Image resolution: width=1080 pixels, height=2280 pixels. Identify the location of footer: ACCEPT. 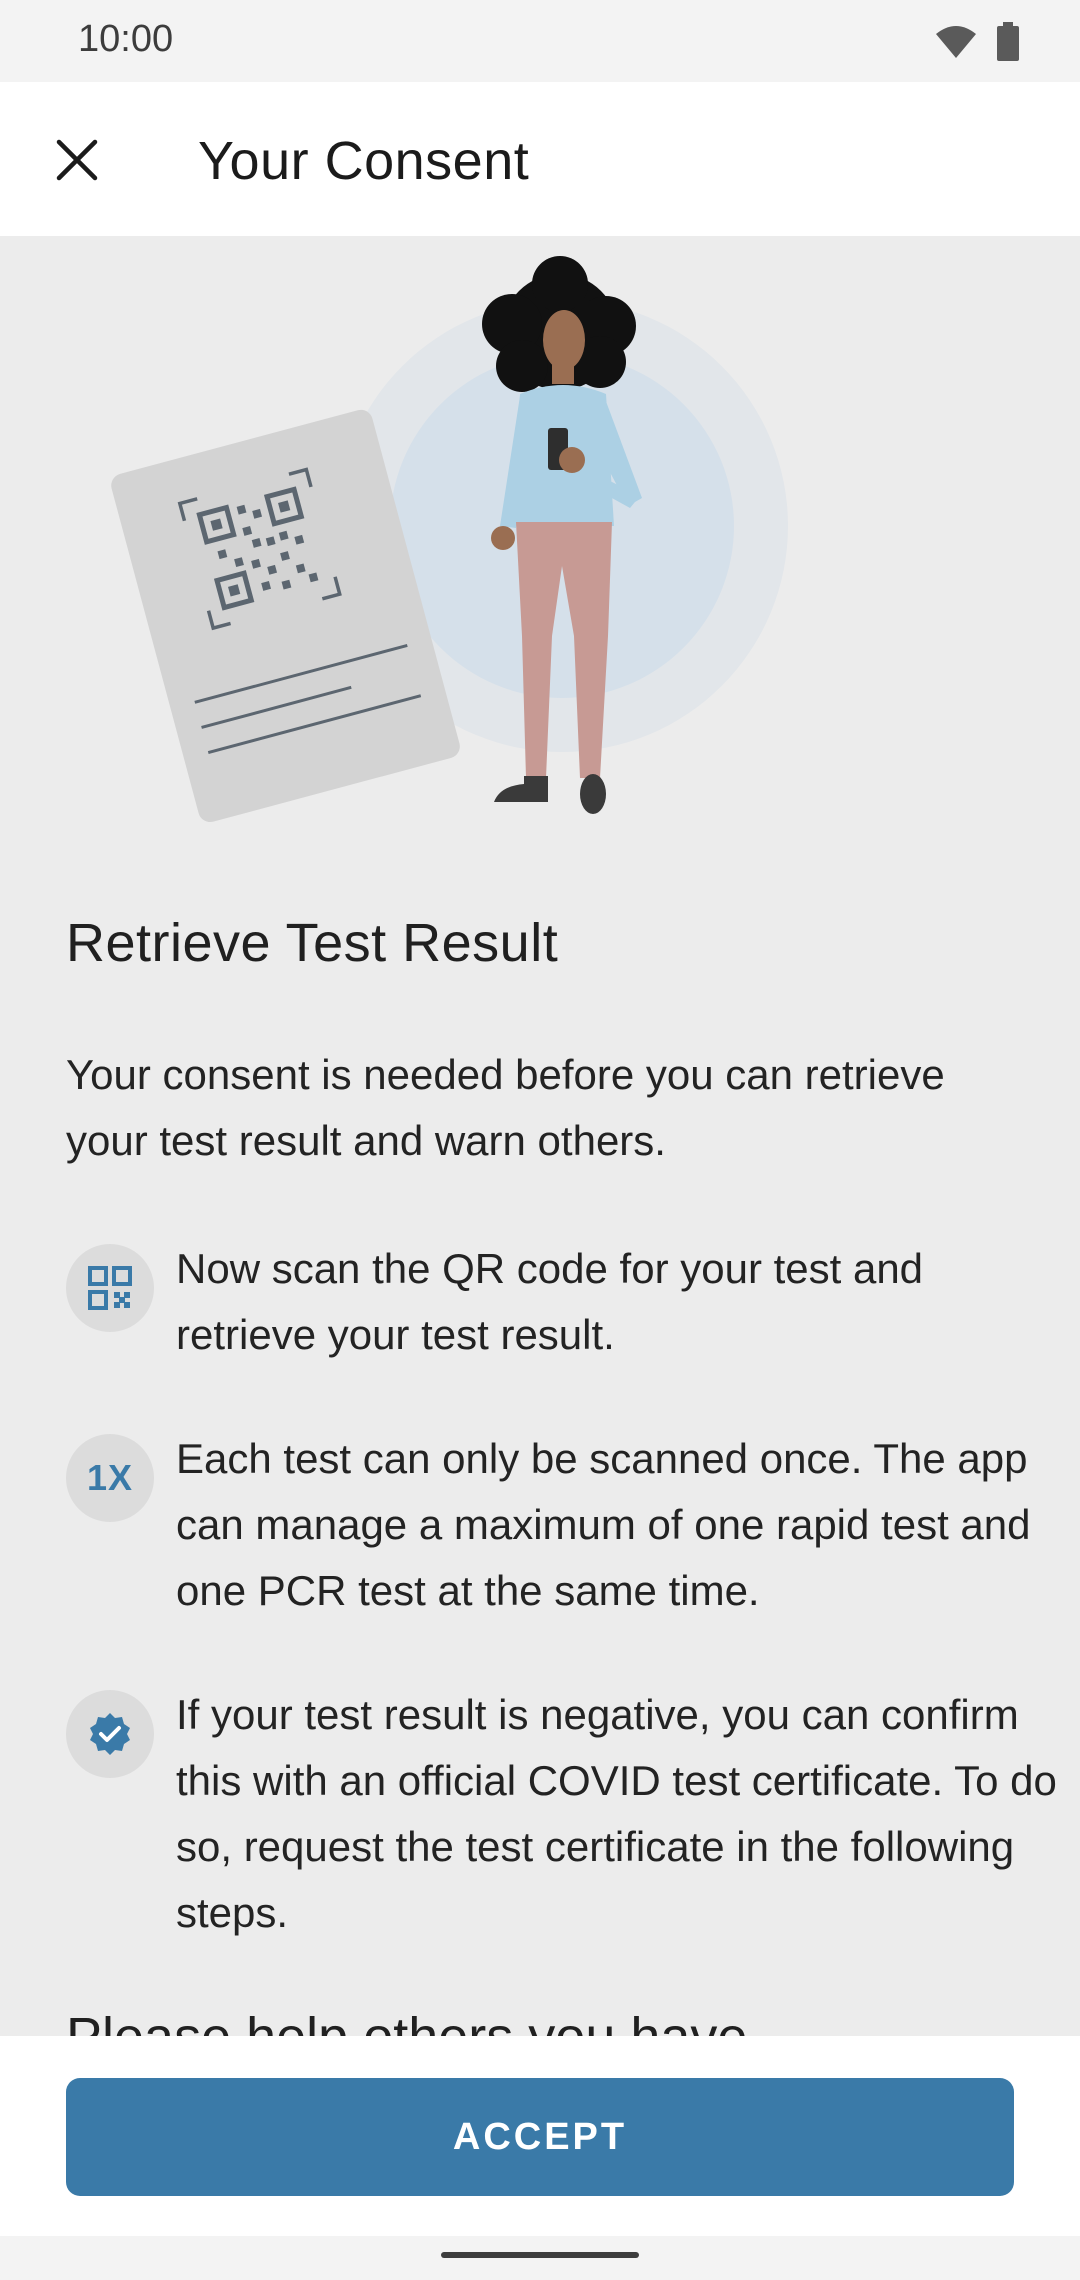
(540, 2136).